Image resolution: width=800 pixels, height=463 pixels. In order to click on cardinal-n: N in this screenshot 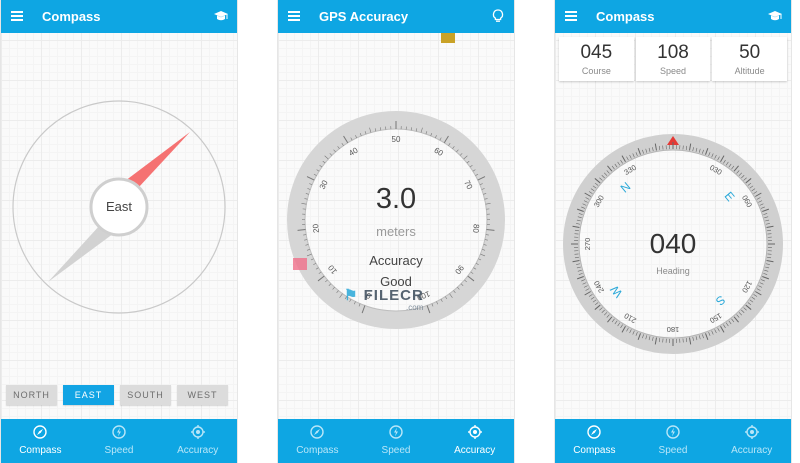, I will do `click(626, 187)`.